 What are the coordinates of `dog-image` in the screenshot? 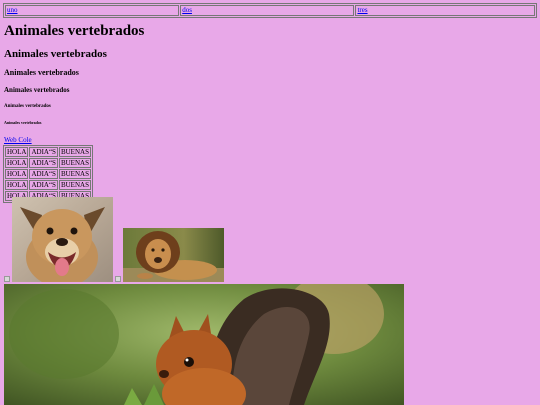 It's located at (62, 239).